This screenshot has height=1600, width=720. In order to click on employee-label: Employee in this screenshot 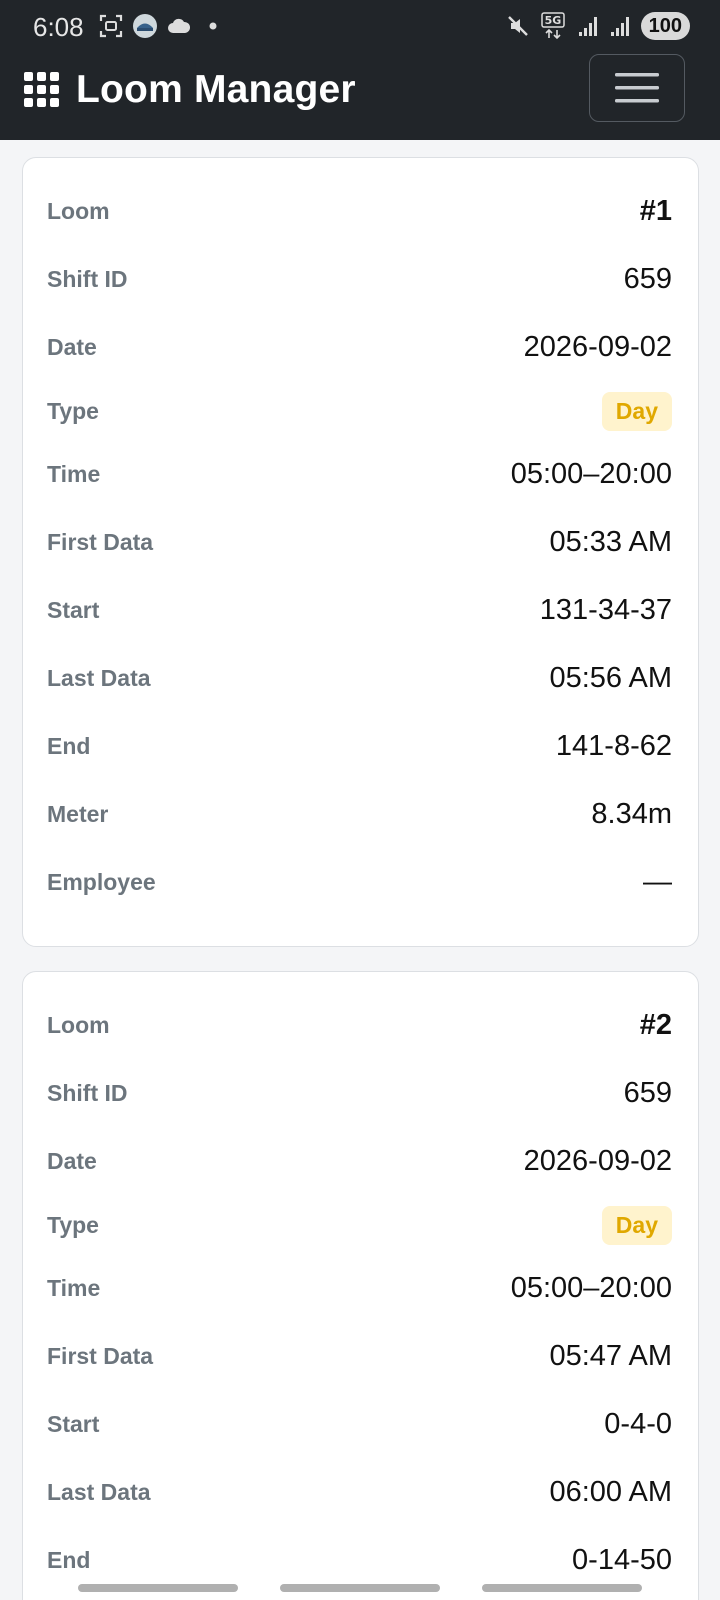, I will do `click(101, 881)`.